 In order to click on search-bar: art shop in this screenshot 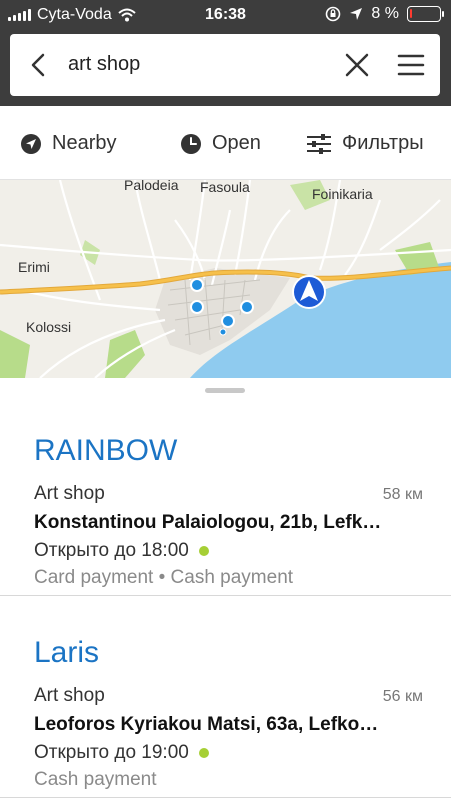, I will do `click(225, 65)`.